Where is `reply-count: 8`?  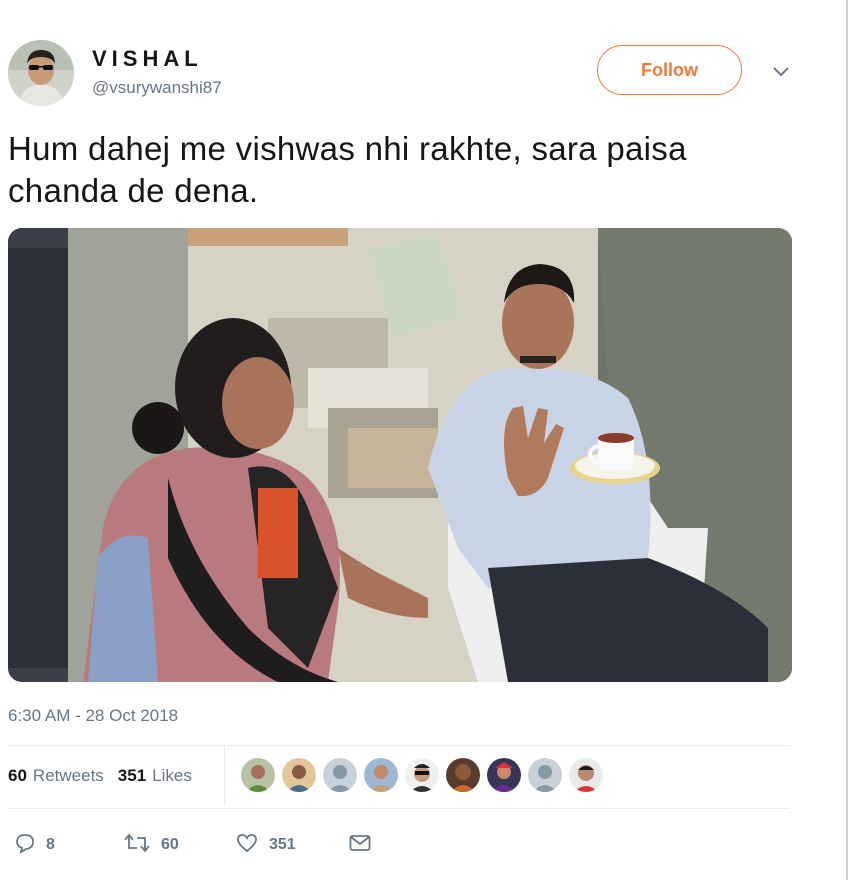 reply-count: 8 is located at coordinates (50, 844).